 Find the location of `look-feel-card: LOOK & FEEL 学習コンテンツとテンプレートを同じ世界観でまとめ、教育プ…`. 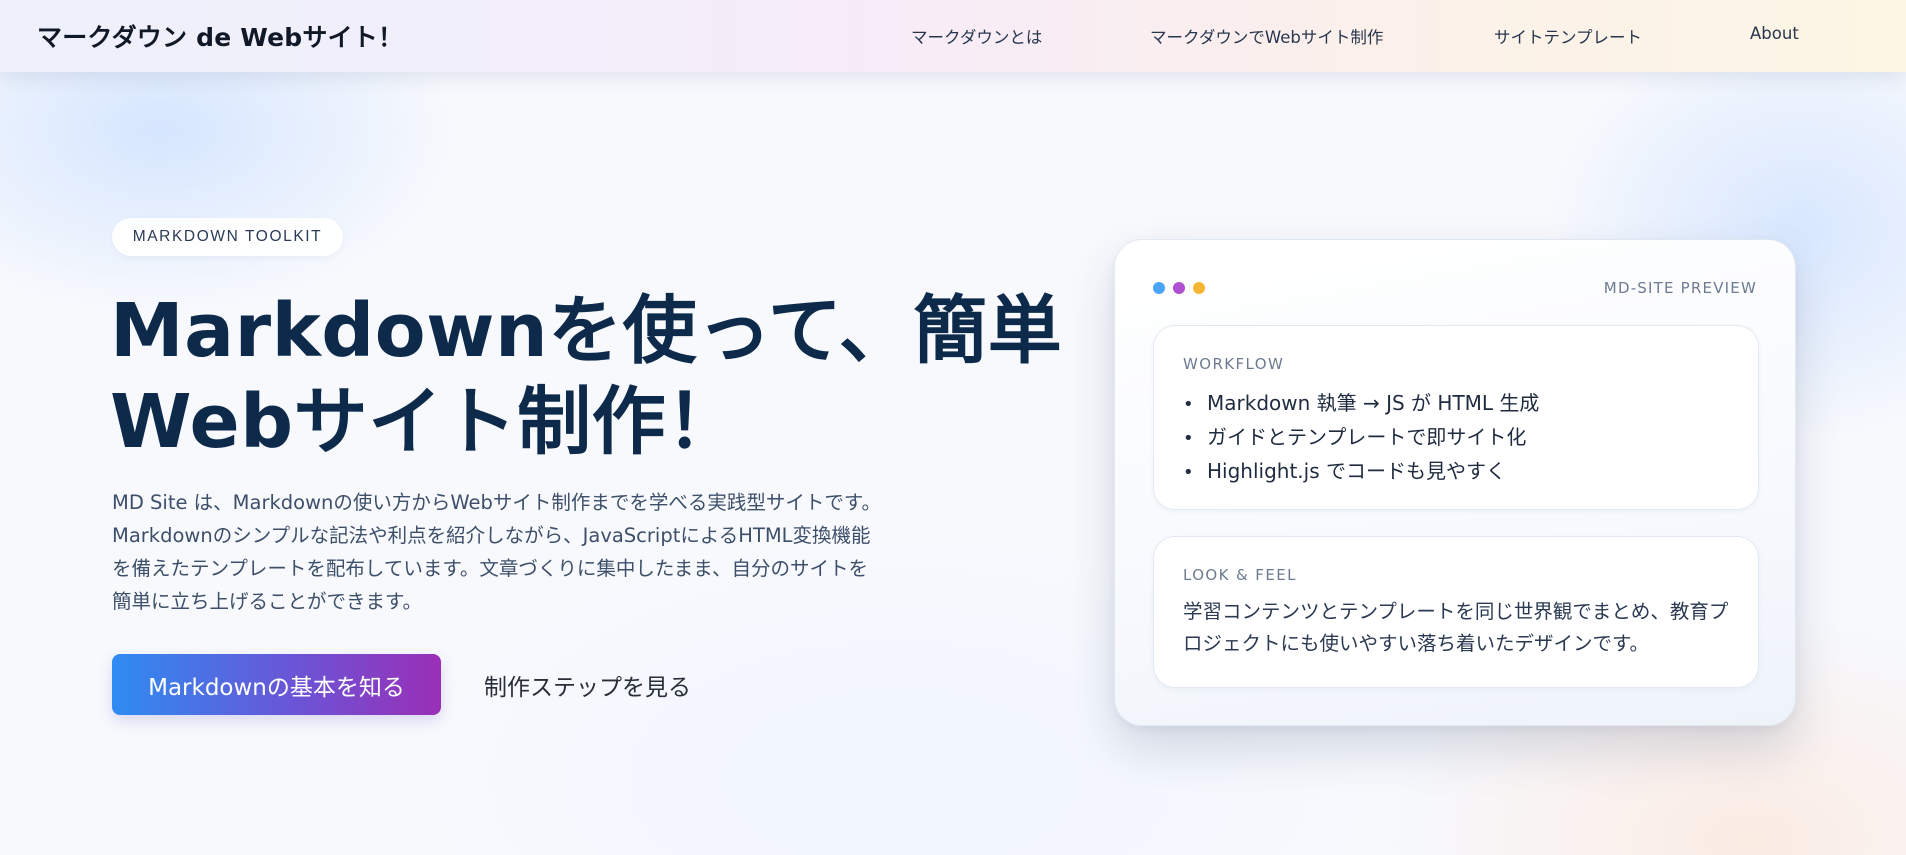

look-feel-card: LOOK & FEEL 学習コンテンツとテンプレートを同じ世界観でまとめ、教育プ… is located at coordinates (1456, 612).